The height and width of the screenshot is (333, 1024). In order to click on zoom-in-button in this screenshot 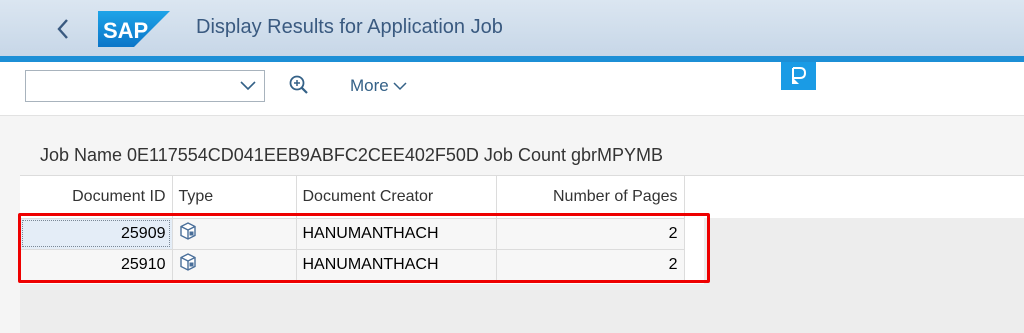, I will do `click(300, 86)`.